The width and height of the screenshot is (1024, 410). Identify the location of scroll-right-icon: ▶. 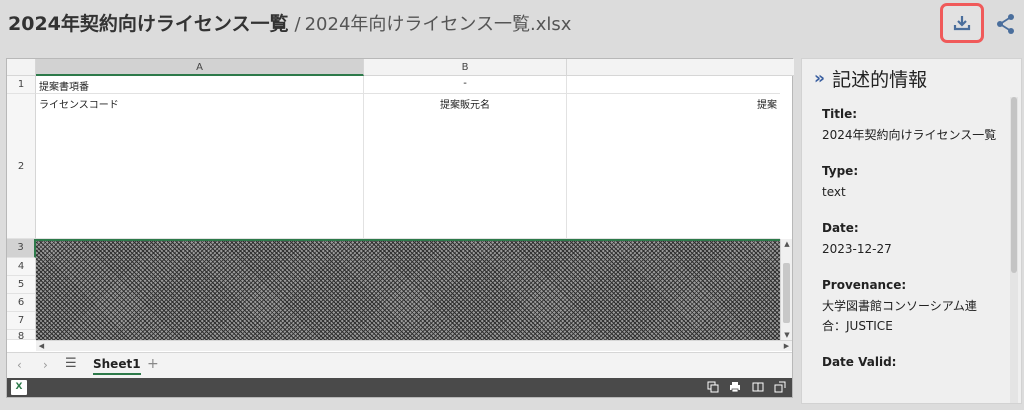
(786, 346).